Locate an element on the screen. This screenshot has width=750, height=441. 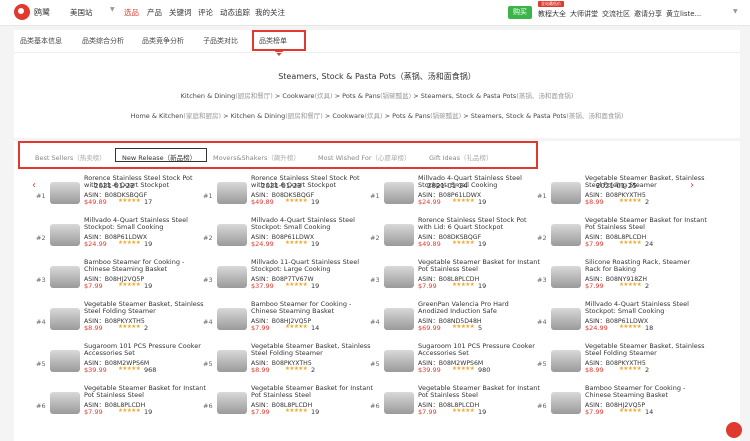
brand-name: 鸥鹭 is located at coordinates (42, 12).